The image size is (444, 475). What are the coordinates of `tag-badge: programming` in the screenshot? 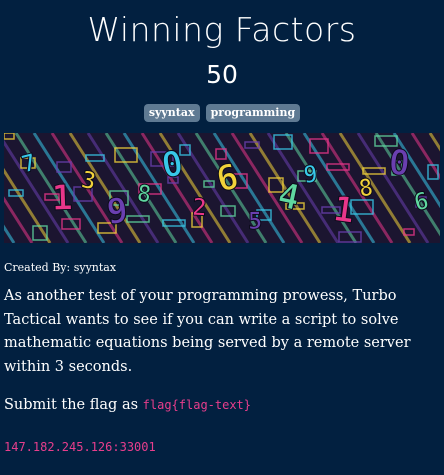 It's located at (253, 113).